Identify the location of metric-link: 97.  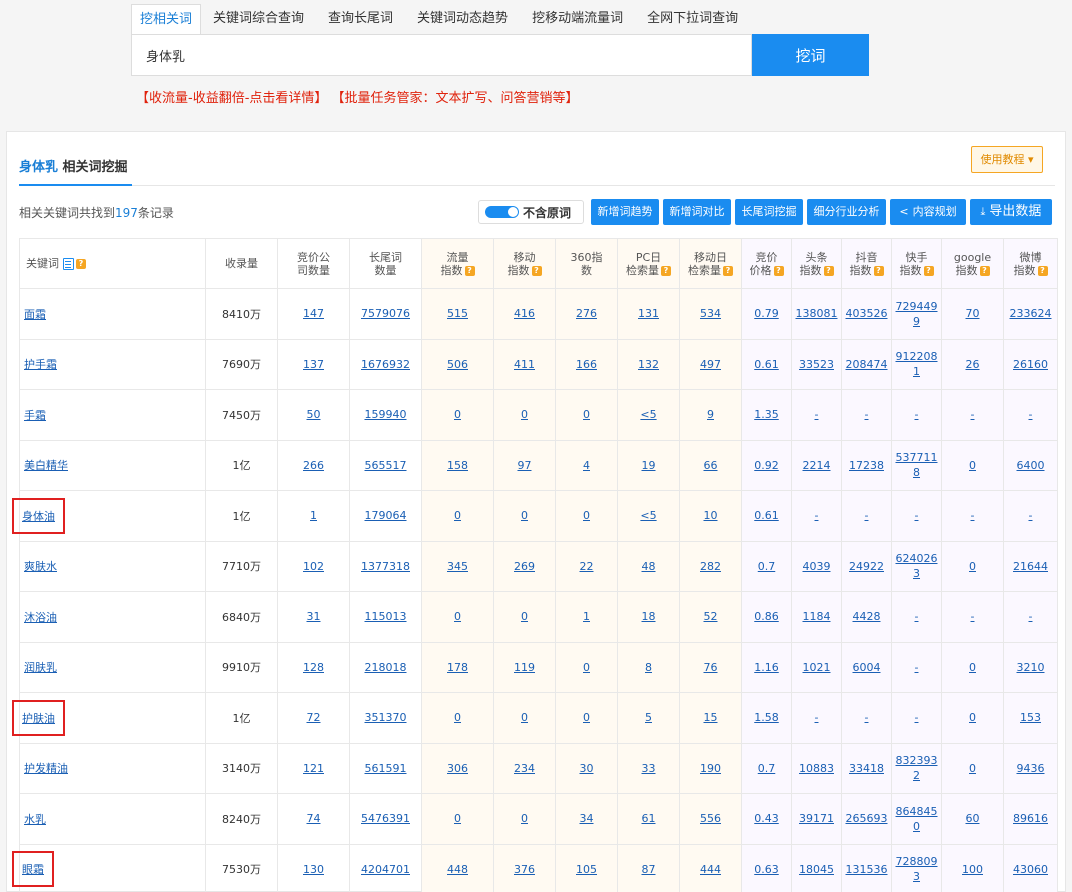
(525, 465).